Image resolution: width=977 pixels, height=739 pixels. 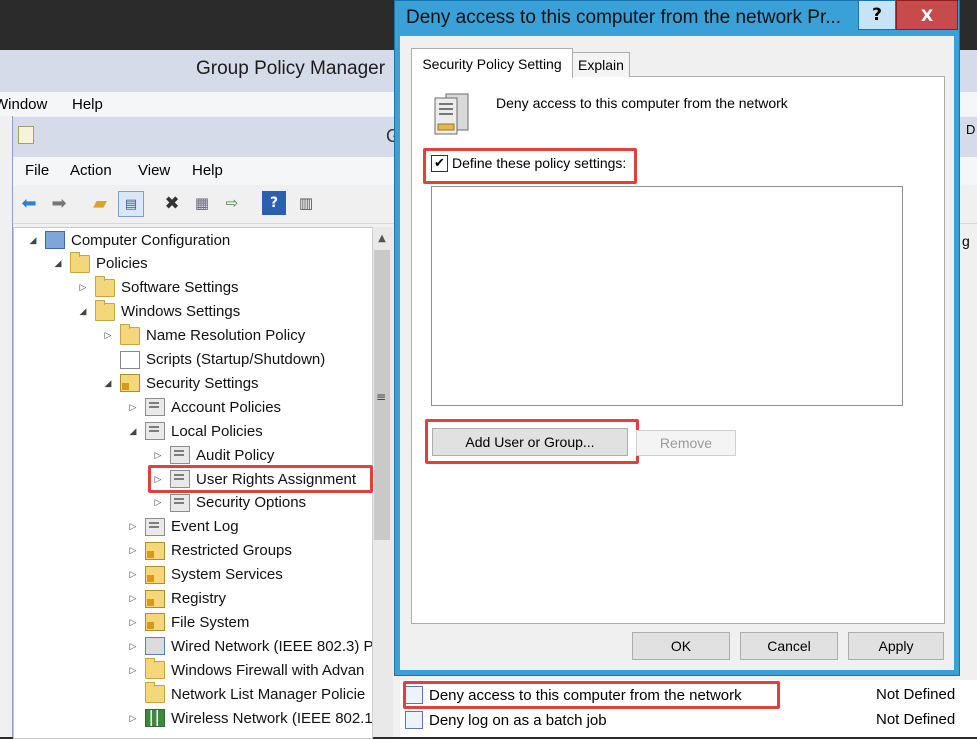 What do you see at coordinates (530, 166) in the screenshot?
I see `highlight-define-settings` at bounding box center [530, 166].